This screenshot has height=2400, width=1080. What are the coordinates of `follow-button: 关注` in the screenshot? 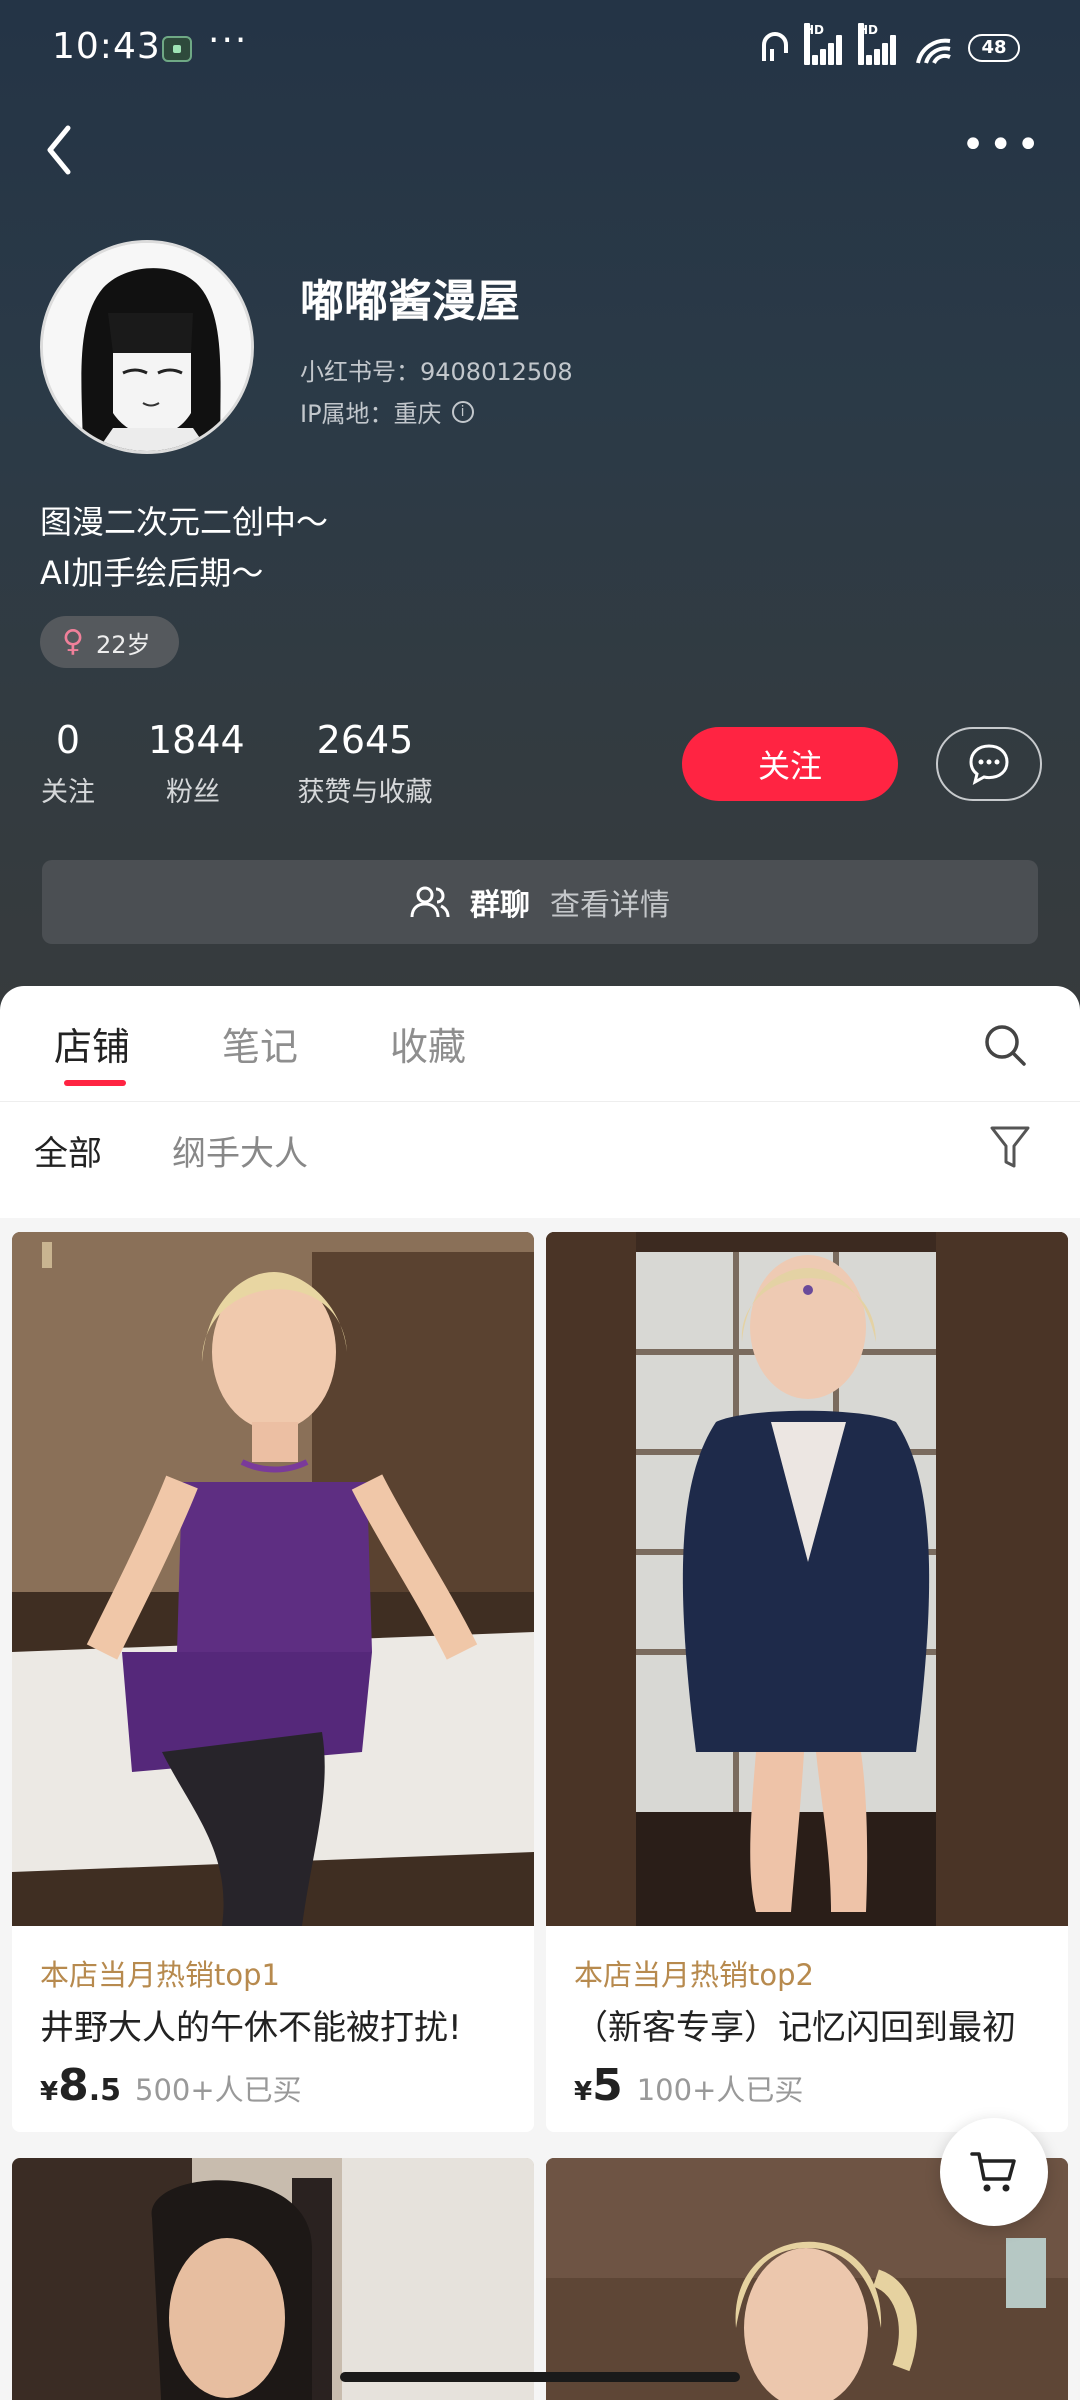 It's located at (790, 764).